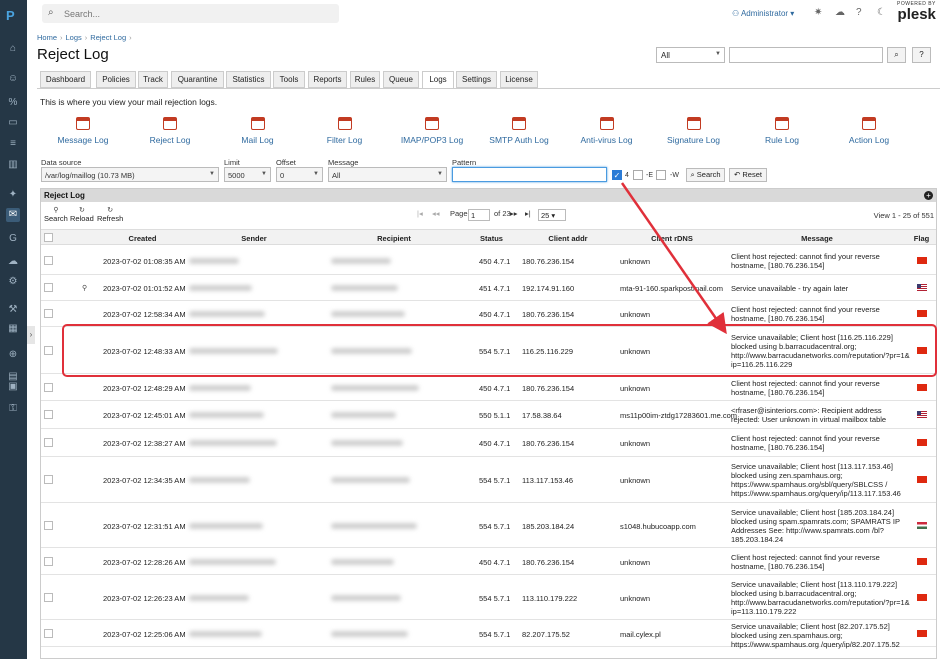  I want to click on col-sender: Sender, so click(254, 238).